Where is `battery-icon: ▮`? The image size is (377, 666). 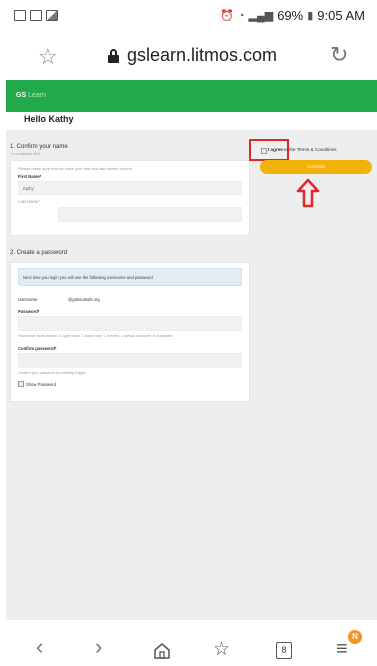 battery-icon: ▮ is located at coordinates (310, 16).